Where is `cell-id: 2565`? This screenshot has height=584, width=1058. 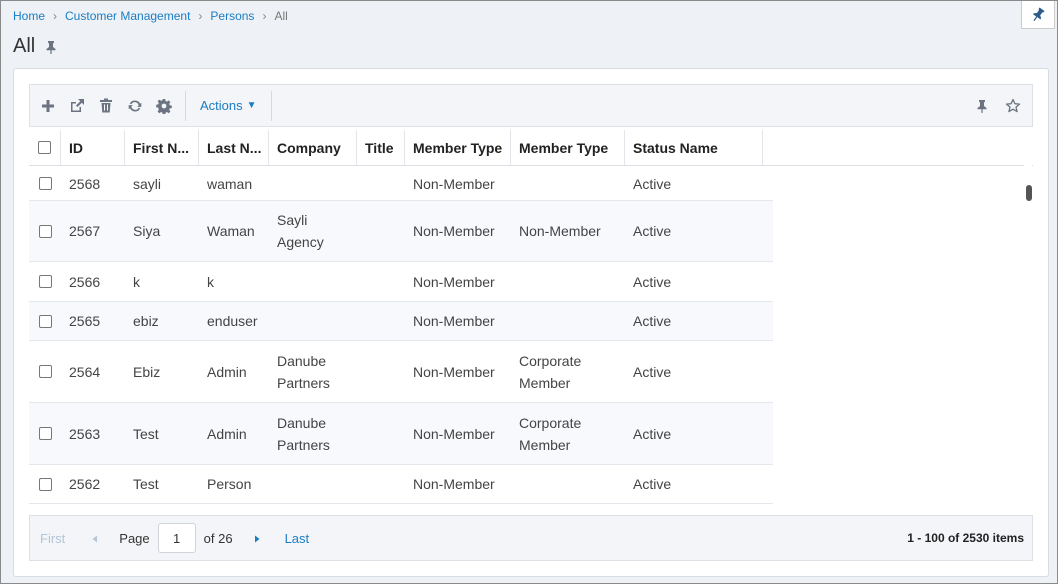 cell-id: 2565 is located at coordinates (85, 321).